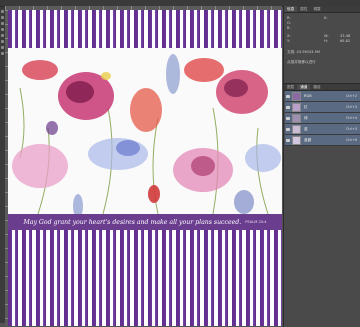 The width and height of the screenshot is (360, 327). I want to click on info-k-label: K:, so click(326, 18).